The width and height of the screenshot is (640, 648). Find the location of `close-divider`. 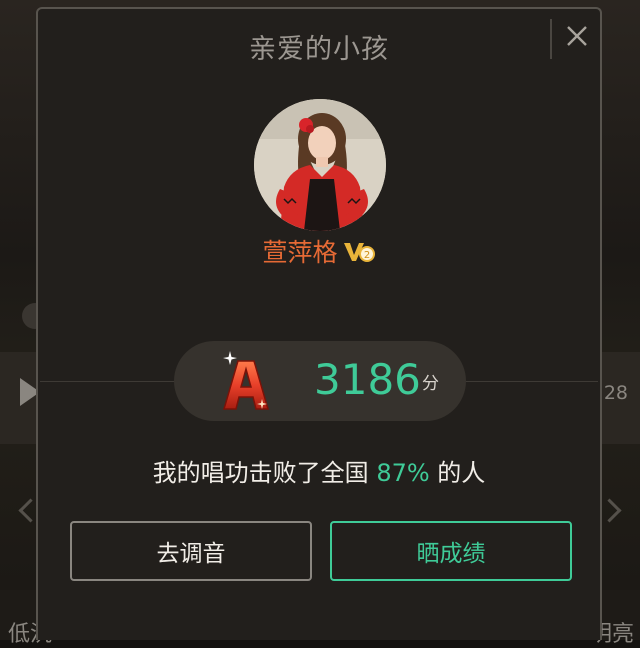

close-divider is located at coordinates (551, 39).